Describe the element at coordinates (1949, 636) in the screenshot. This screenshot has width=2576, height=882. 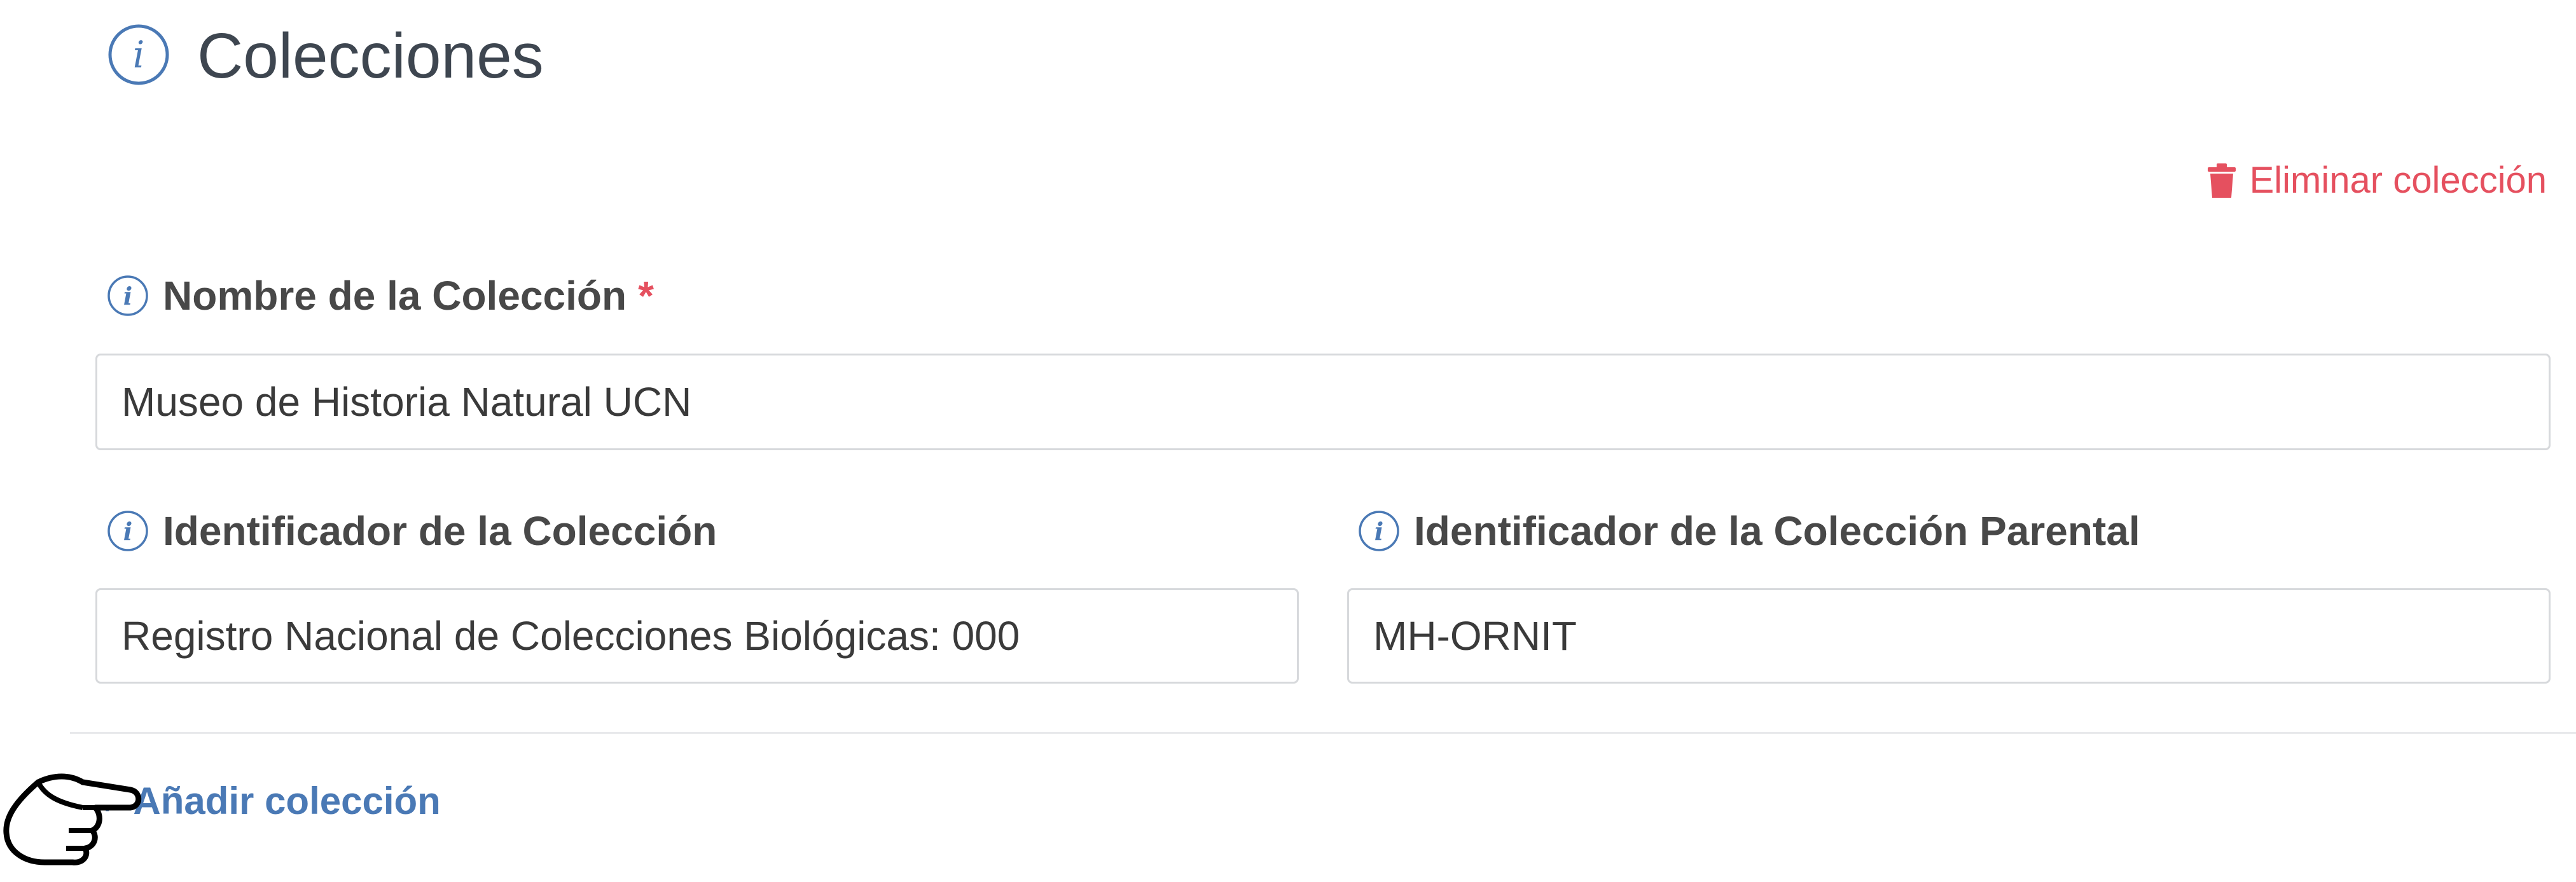
I see `parent-collection-identifier-input` at that location.